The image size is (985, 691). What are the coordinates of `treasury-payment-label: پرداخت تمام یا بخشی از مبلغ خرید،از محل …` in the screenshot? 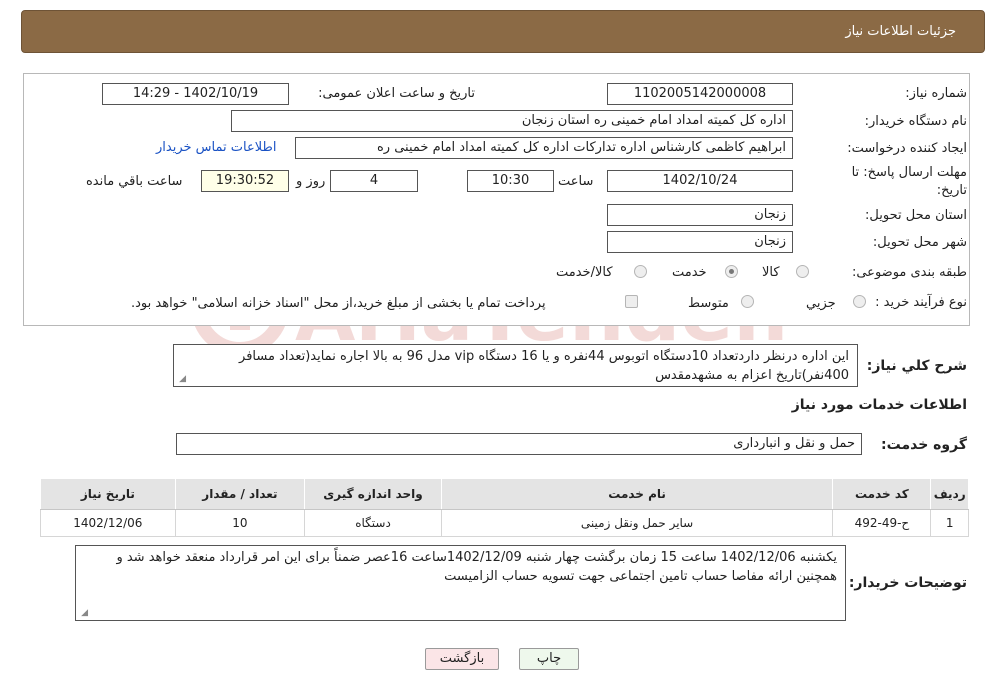 It's located at (338, 303).